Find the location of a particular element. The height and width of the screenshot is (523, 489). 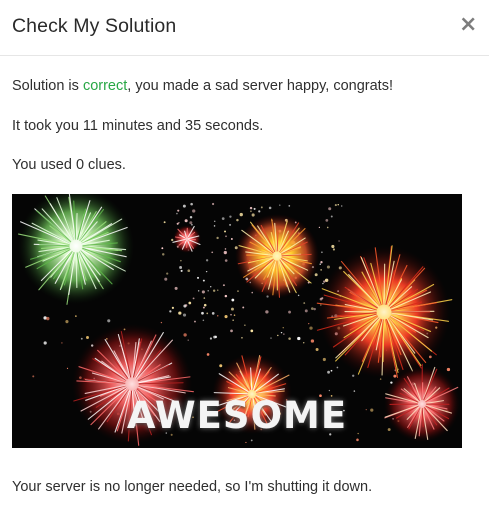

modal-title: Check My Solution is located at coordinates (94, 26).